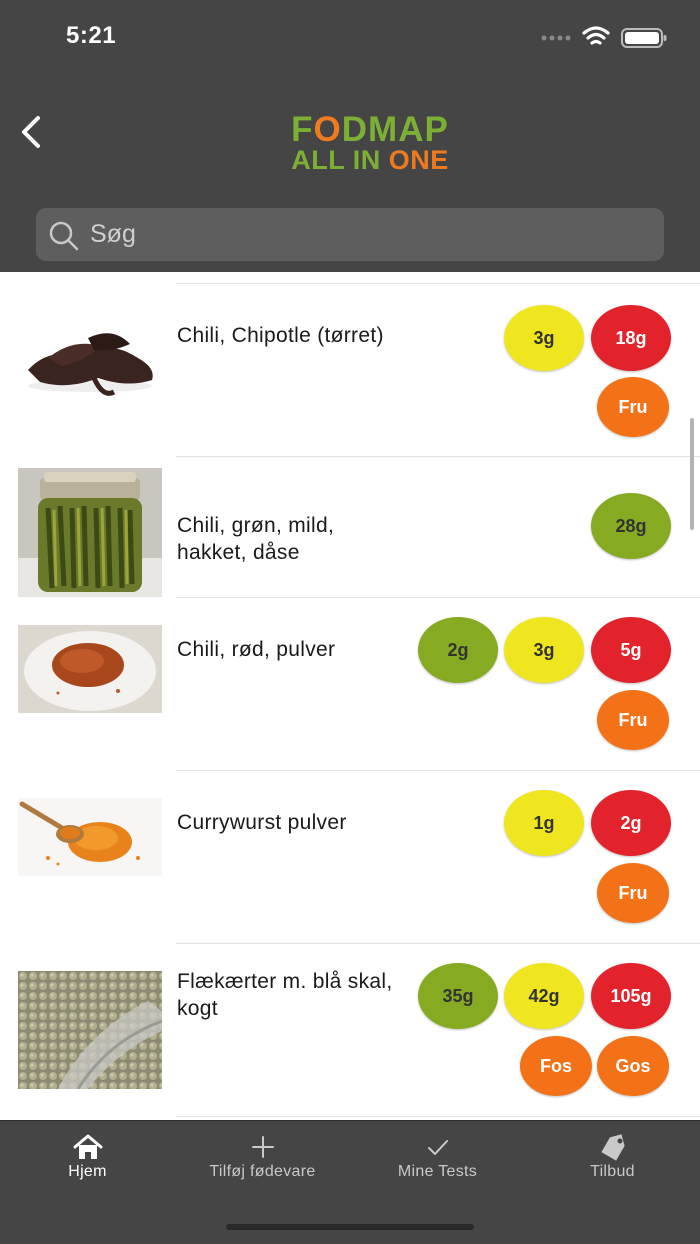 The height and width of the screenshot is (1244, 700). I want to click on home-indicator, so click(350, 1227).